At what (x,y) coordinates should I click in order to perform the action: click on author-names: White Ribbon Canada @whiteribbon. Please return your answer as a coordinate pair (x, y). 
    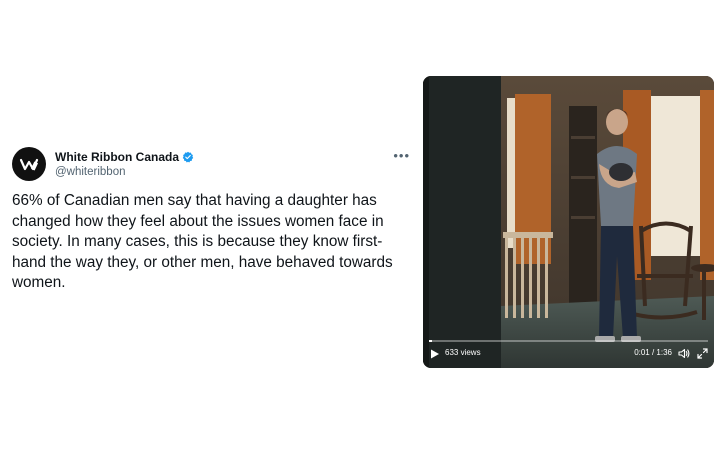
    Looking at the image, I should click on (124, 164).